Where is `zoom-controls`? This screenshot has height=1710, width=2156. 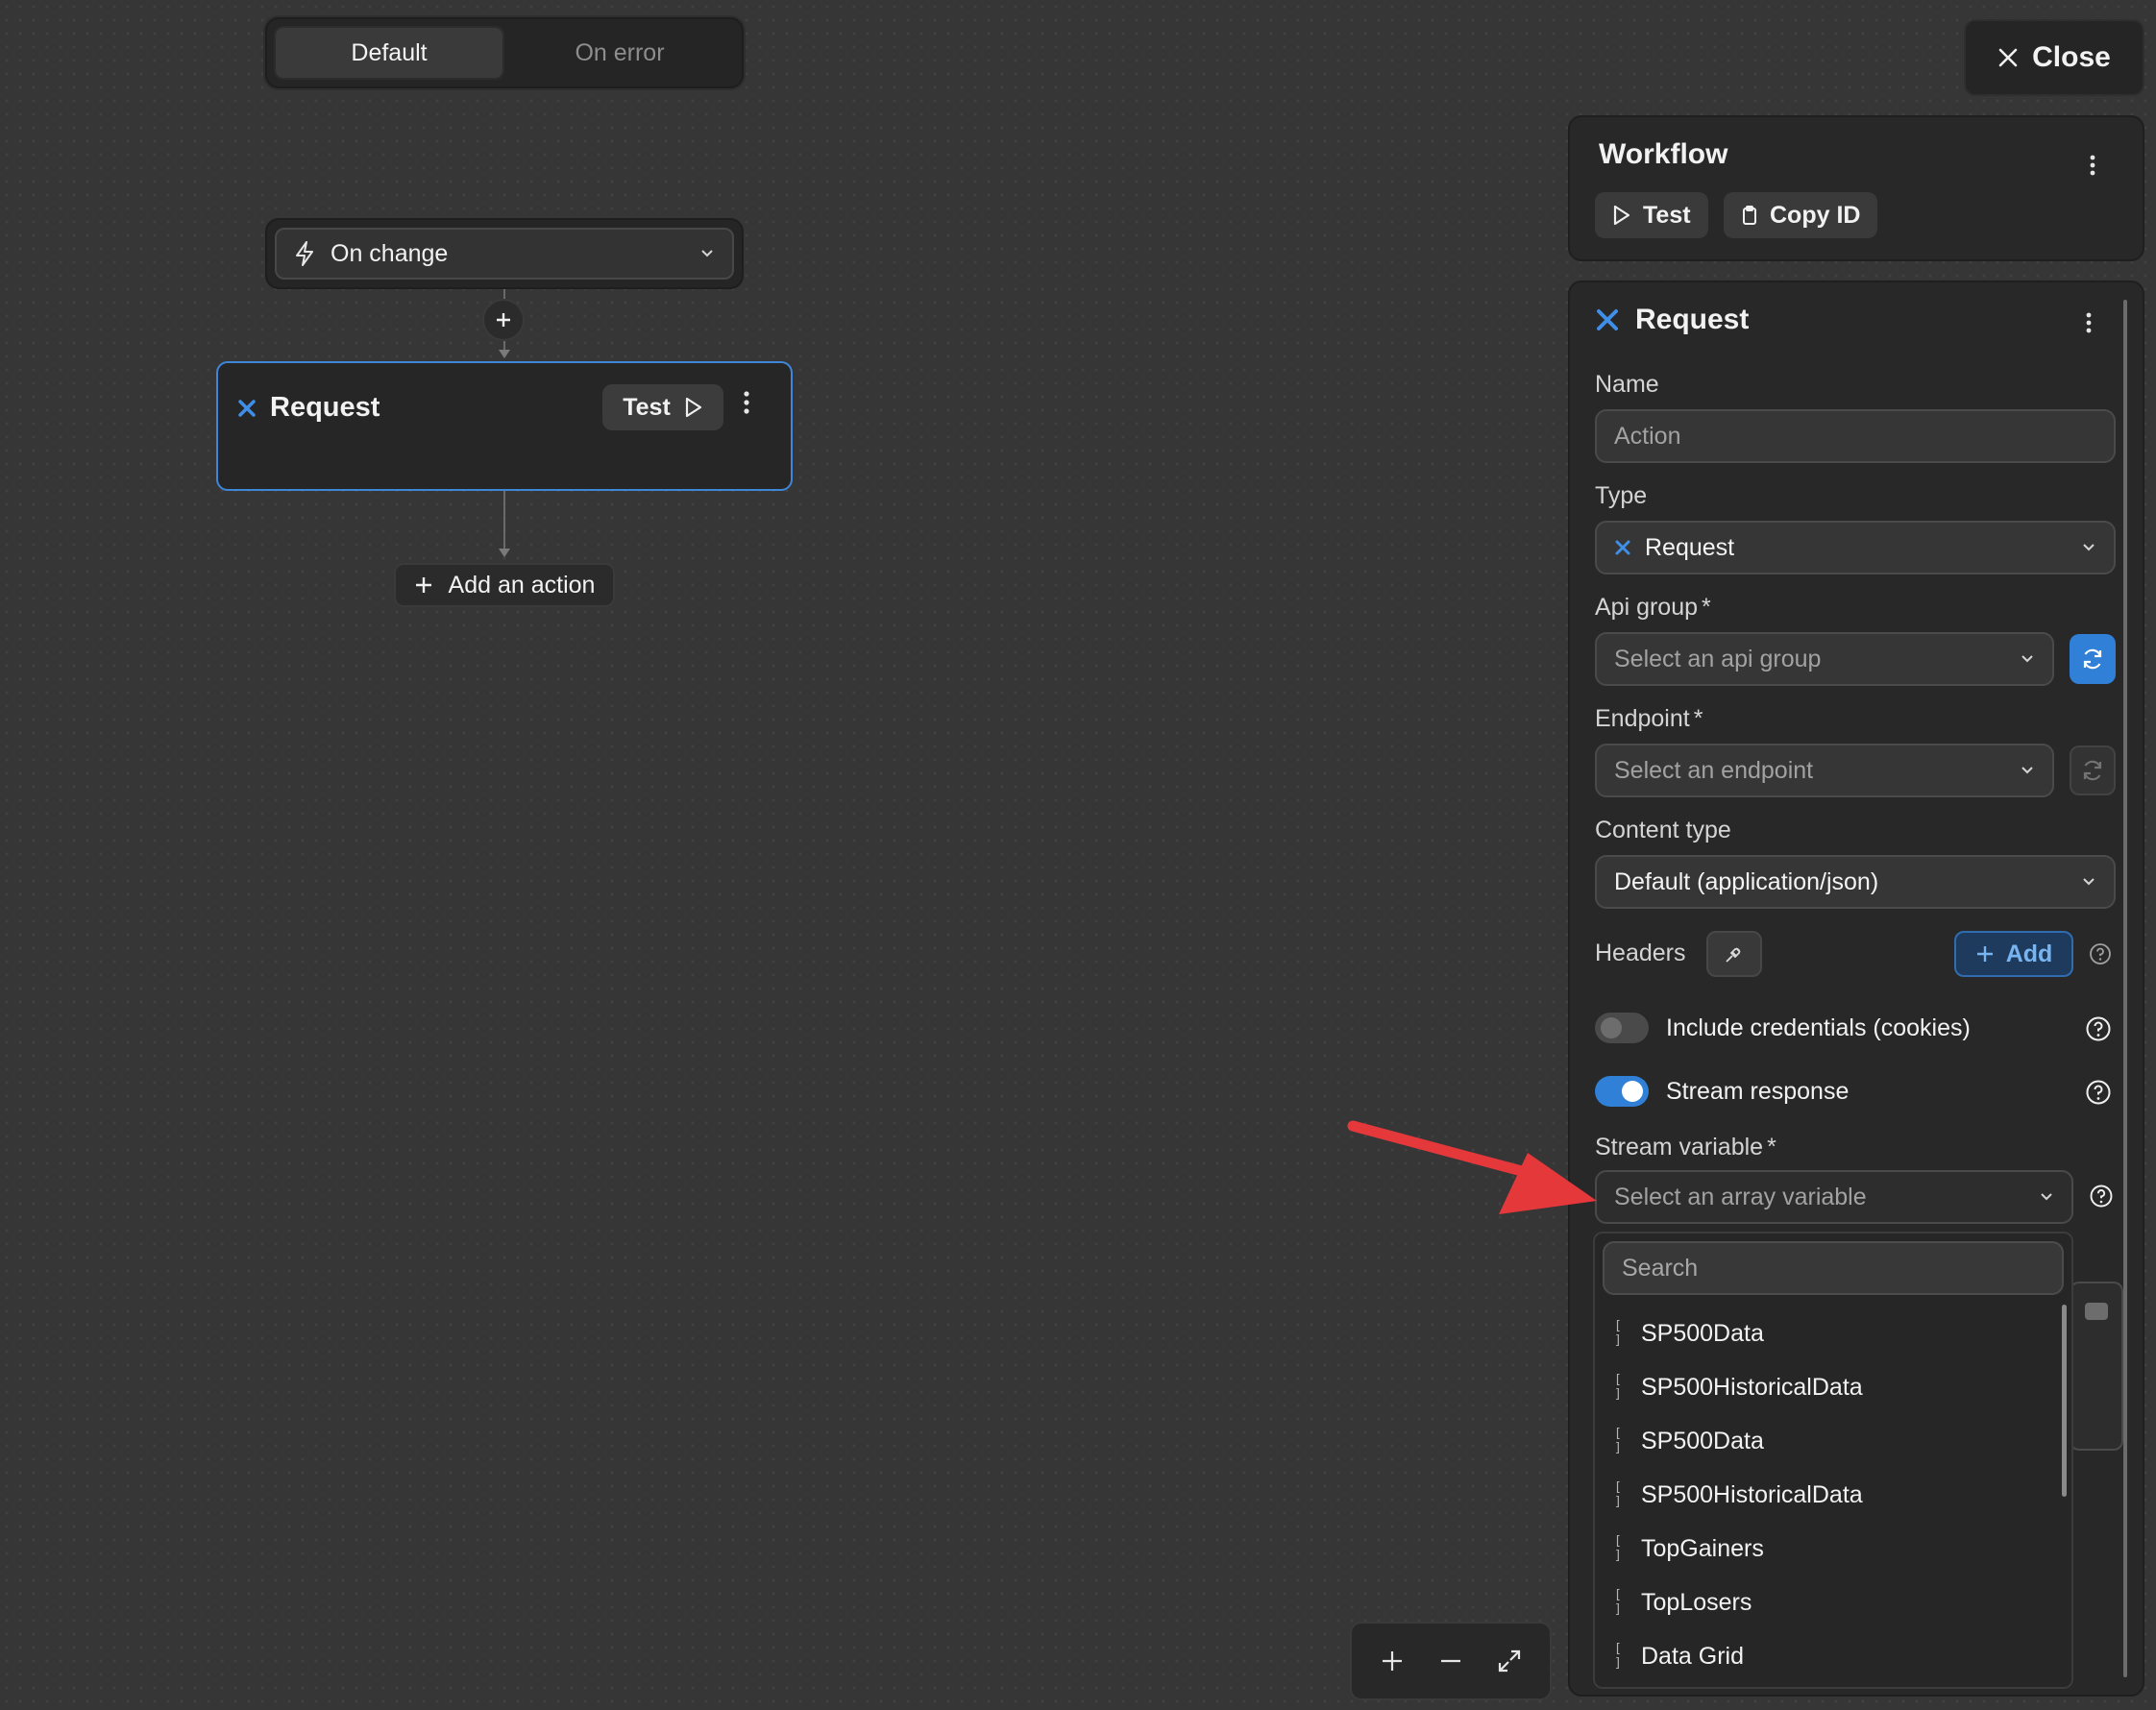 zoom-controls is located at coordinates (1451, 1661).